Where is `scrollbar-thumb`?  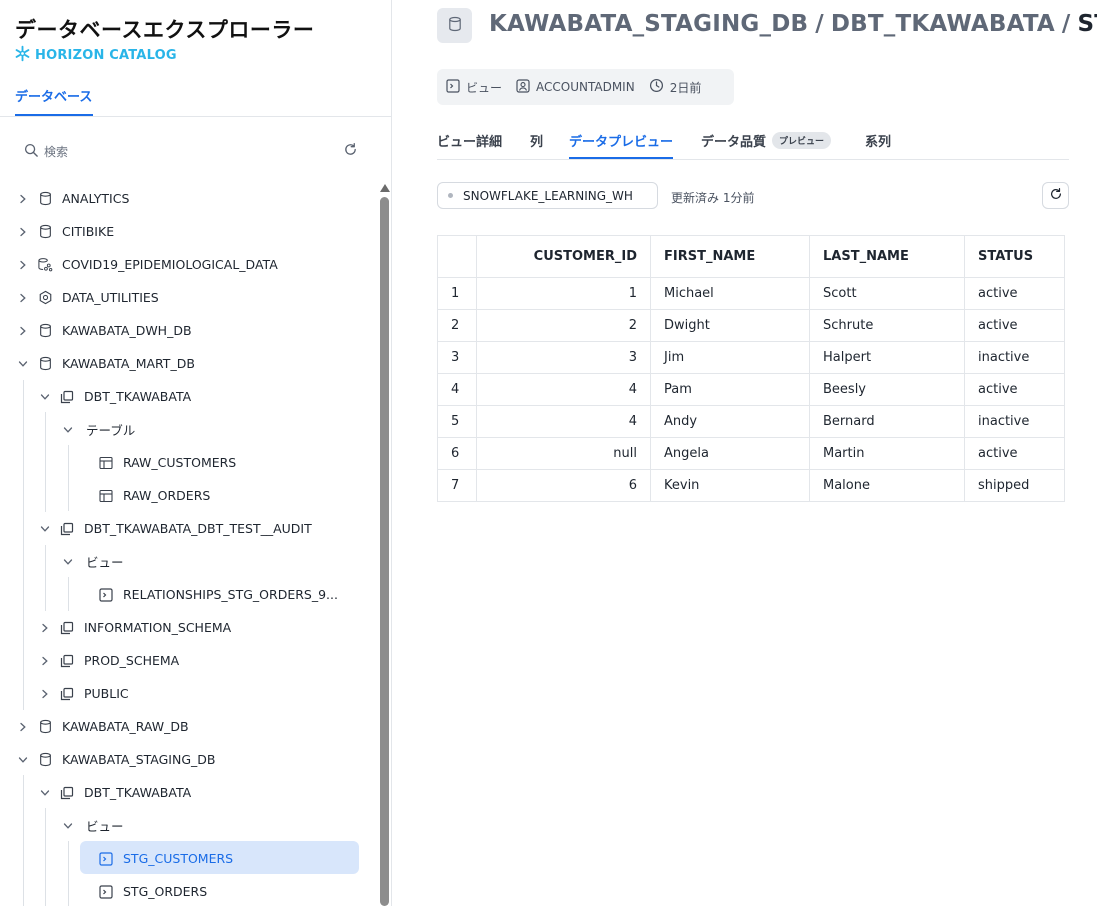
scrollbar-thumb is located at coordinates (384, 551).